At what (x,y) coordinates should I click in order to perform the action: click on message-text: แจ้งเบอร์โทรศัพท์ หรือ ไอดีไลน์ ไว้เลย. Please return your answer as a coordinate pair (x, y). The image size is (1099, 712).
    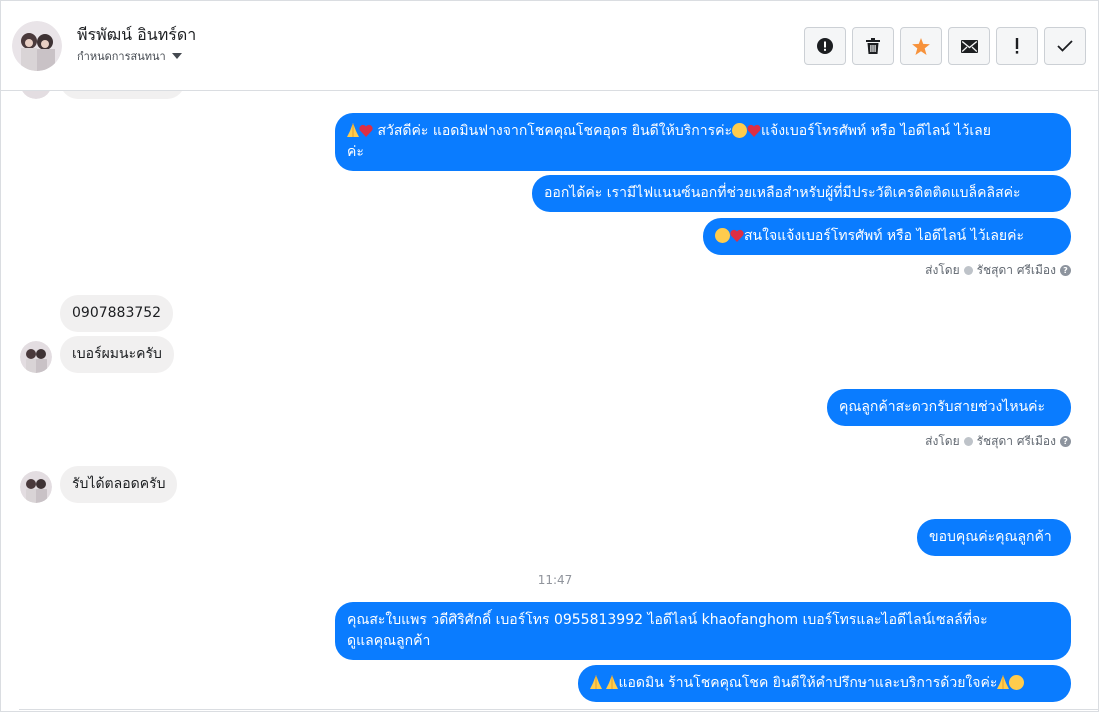
    Looking at the image, I should click on (875, 131).